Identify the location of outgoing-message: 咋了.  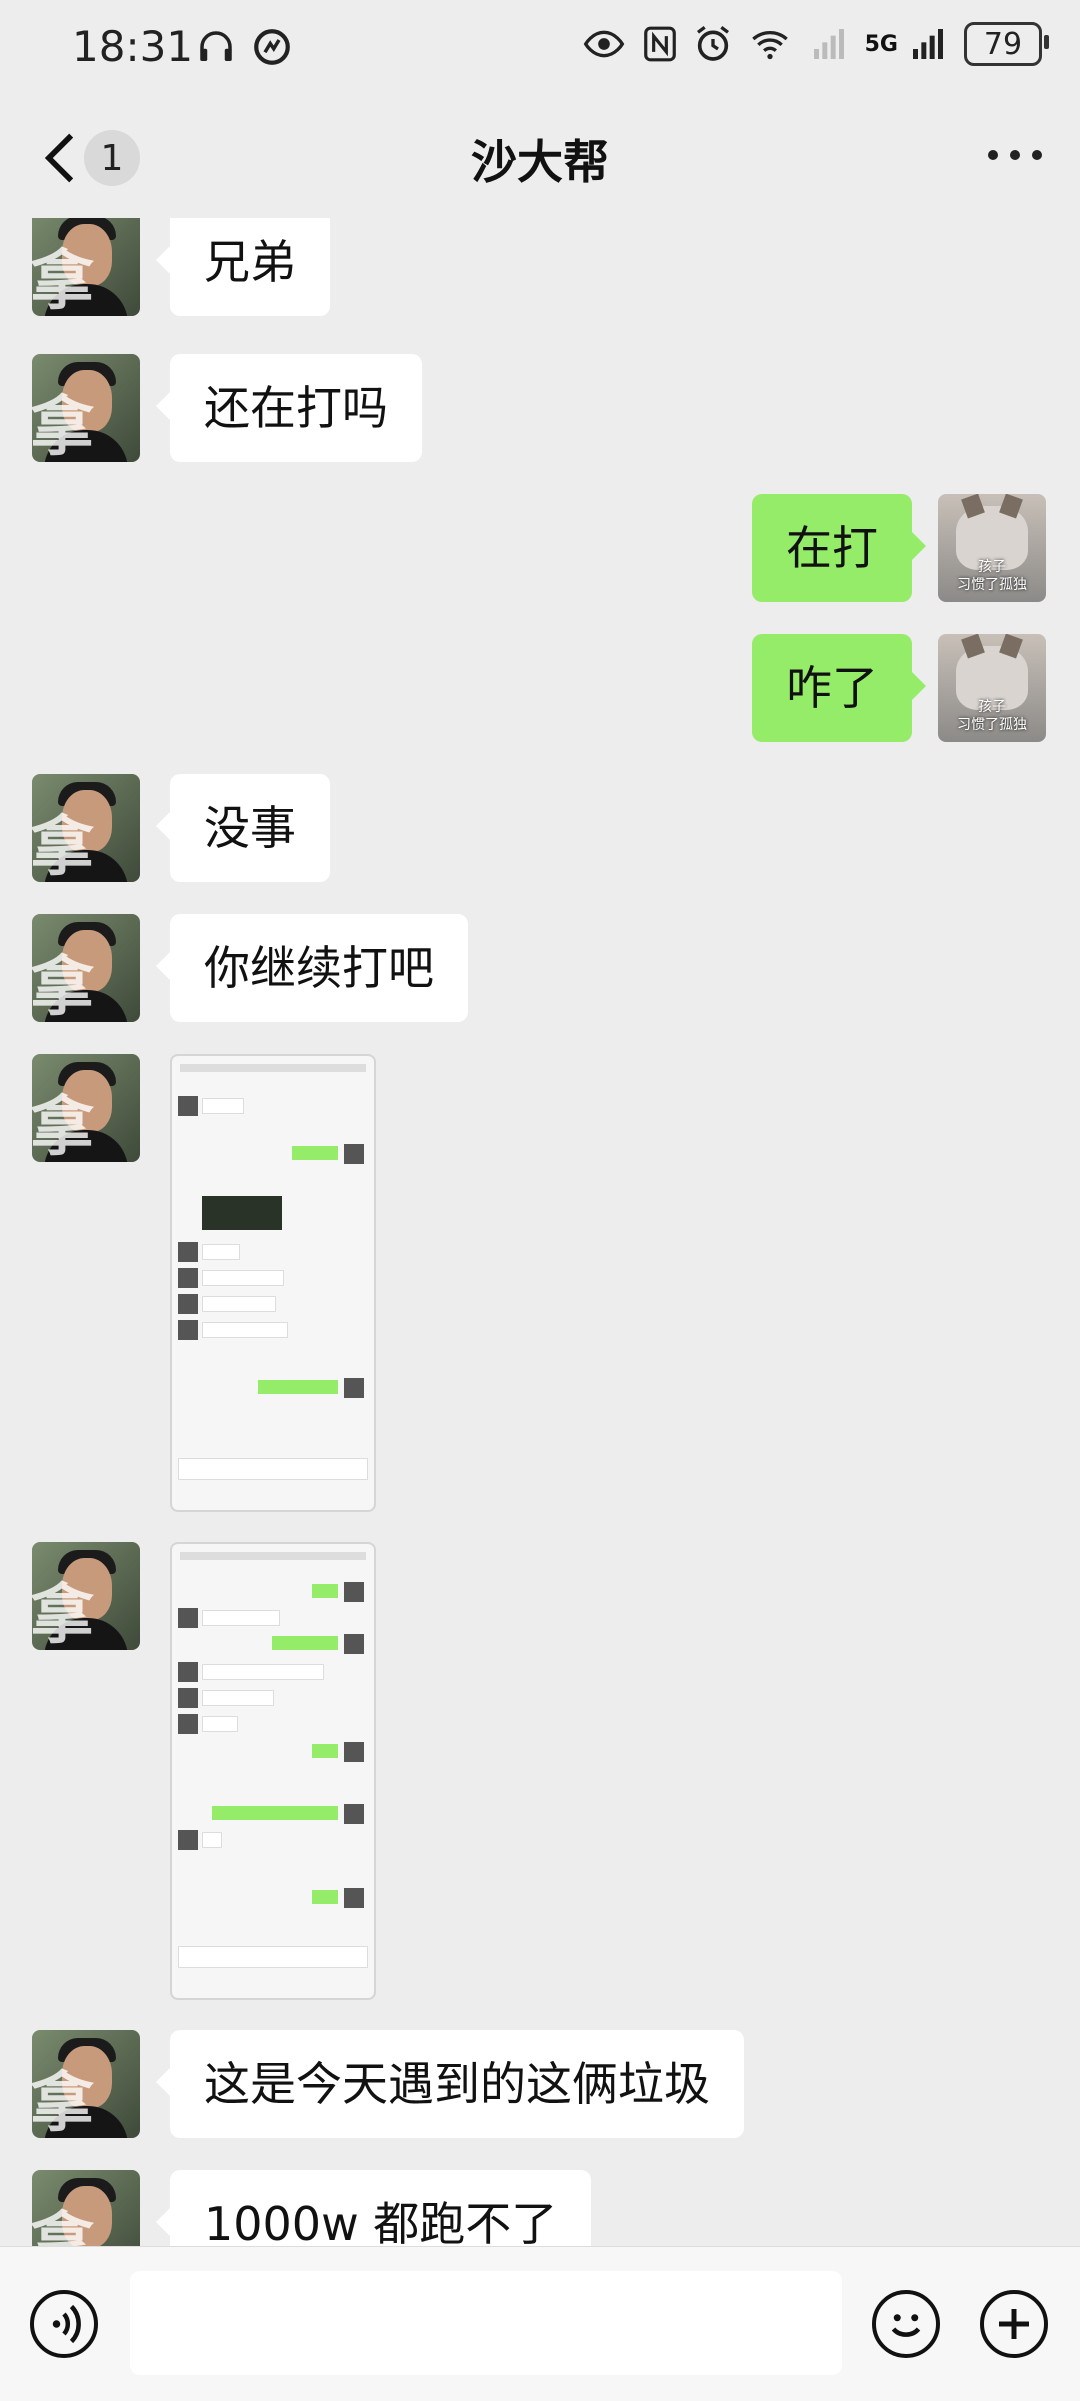
(839, 688).